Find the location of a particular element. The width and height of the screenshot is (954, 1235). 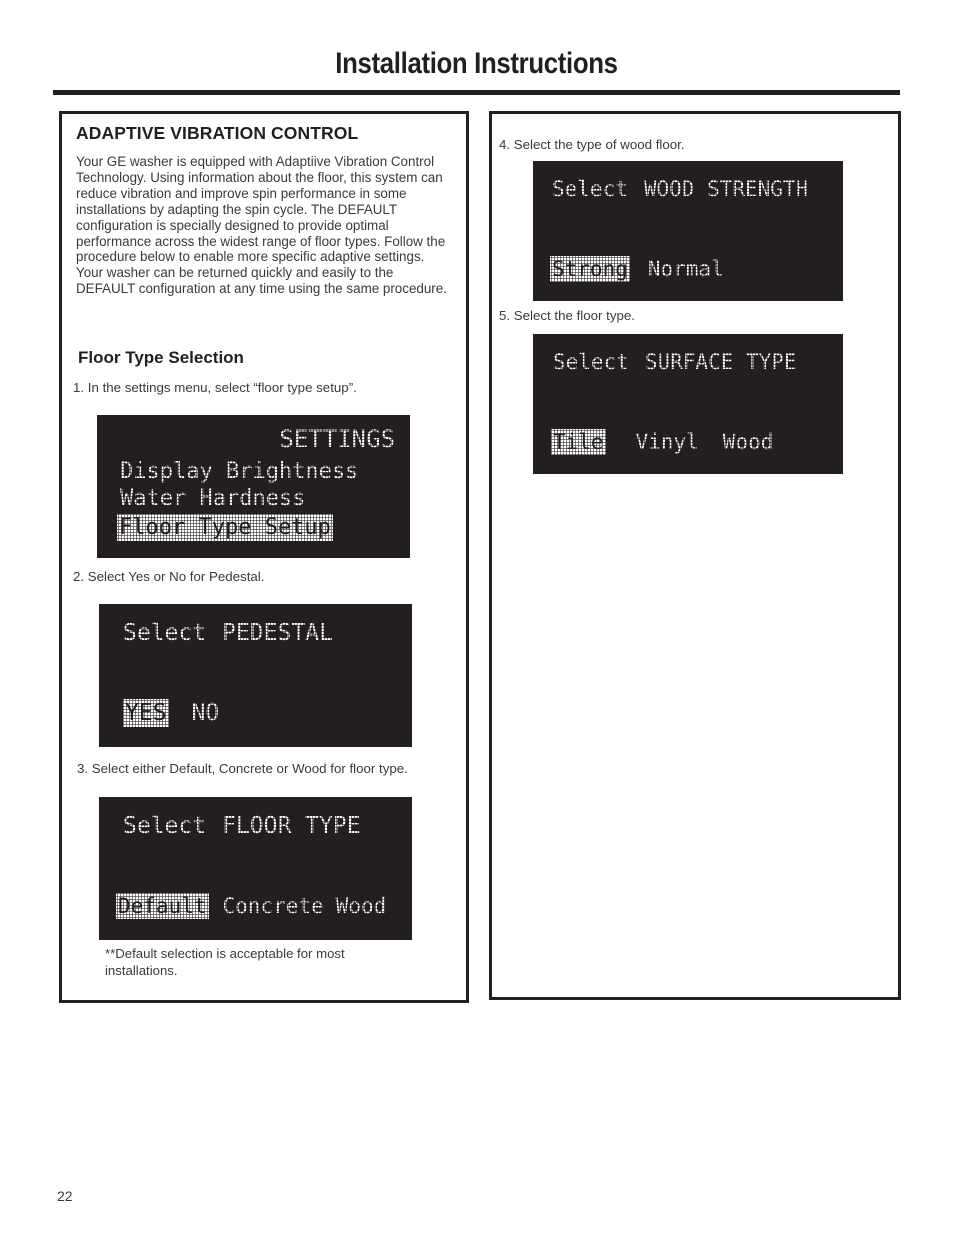

floor-type-option-wood: Wood is located at coordinates (361, 906).